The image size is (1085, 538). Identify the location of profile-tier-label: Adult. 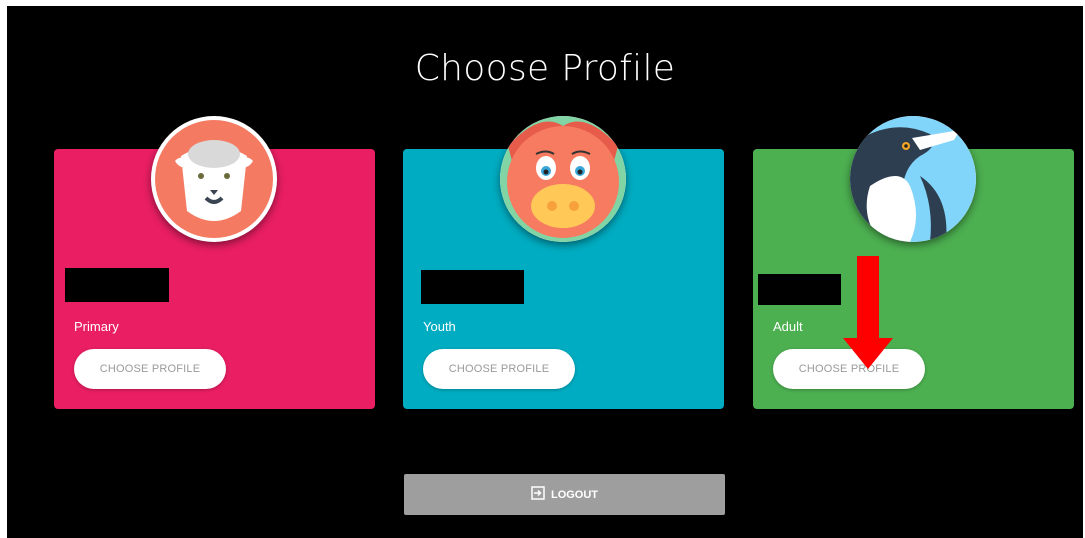
(788, 326).